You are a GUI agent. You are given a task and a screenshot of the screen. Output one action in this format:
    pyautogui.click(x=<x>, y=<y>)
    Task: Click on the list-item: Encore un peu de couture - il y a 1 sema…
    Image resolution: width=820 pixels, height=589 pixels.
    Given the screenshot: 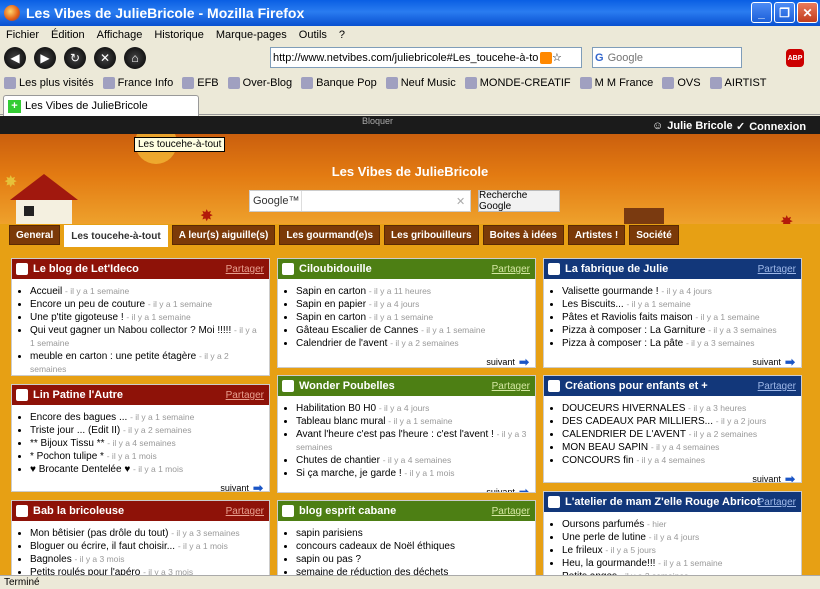 What is the action you would take?
    pyautogui.click(x=145, y=304)
    